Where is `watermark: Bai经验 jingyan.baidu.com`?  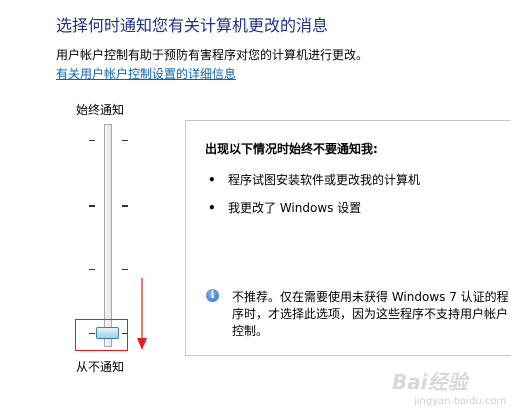
watermark: Bai经验 jingyan.baidu.com is located at coordinates (451, 389).